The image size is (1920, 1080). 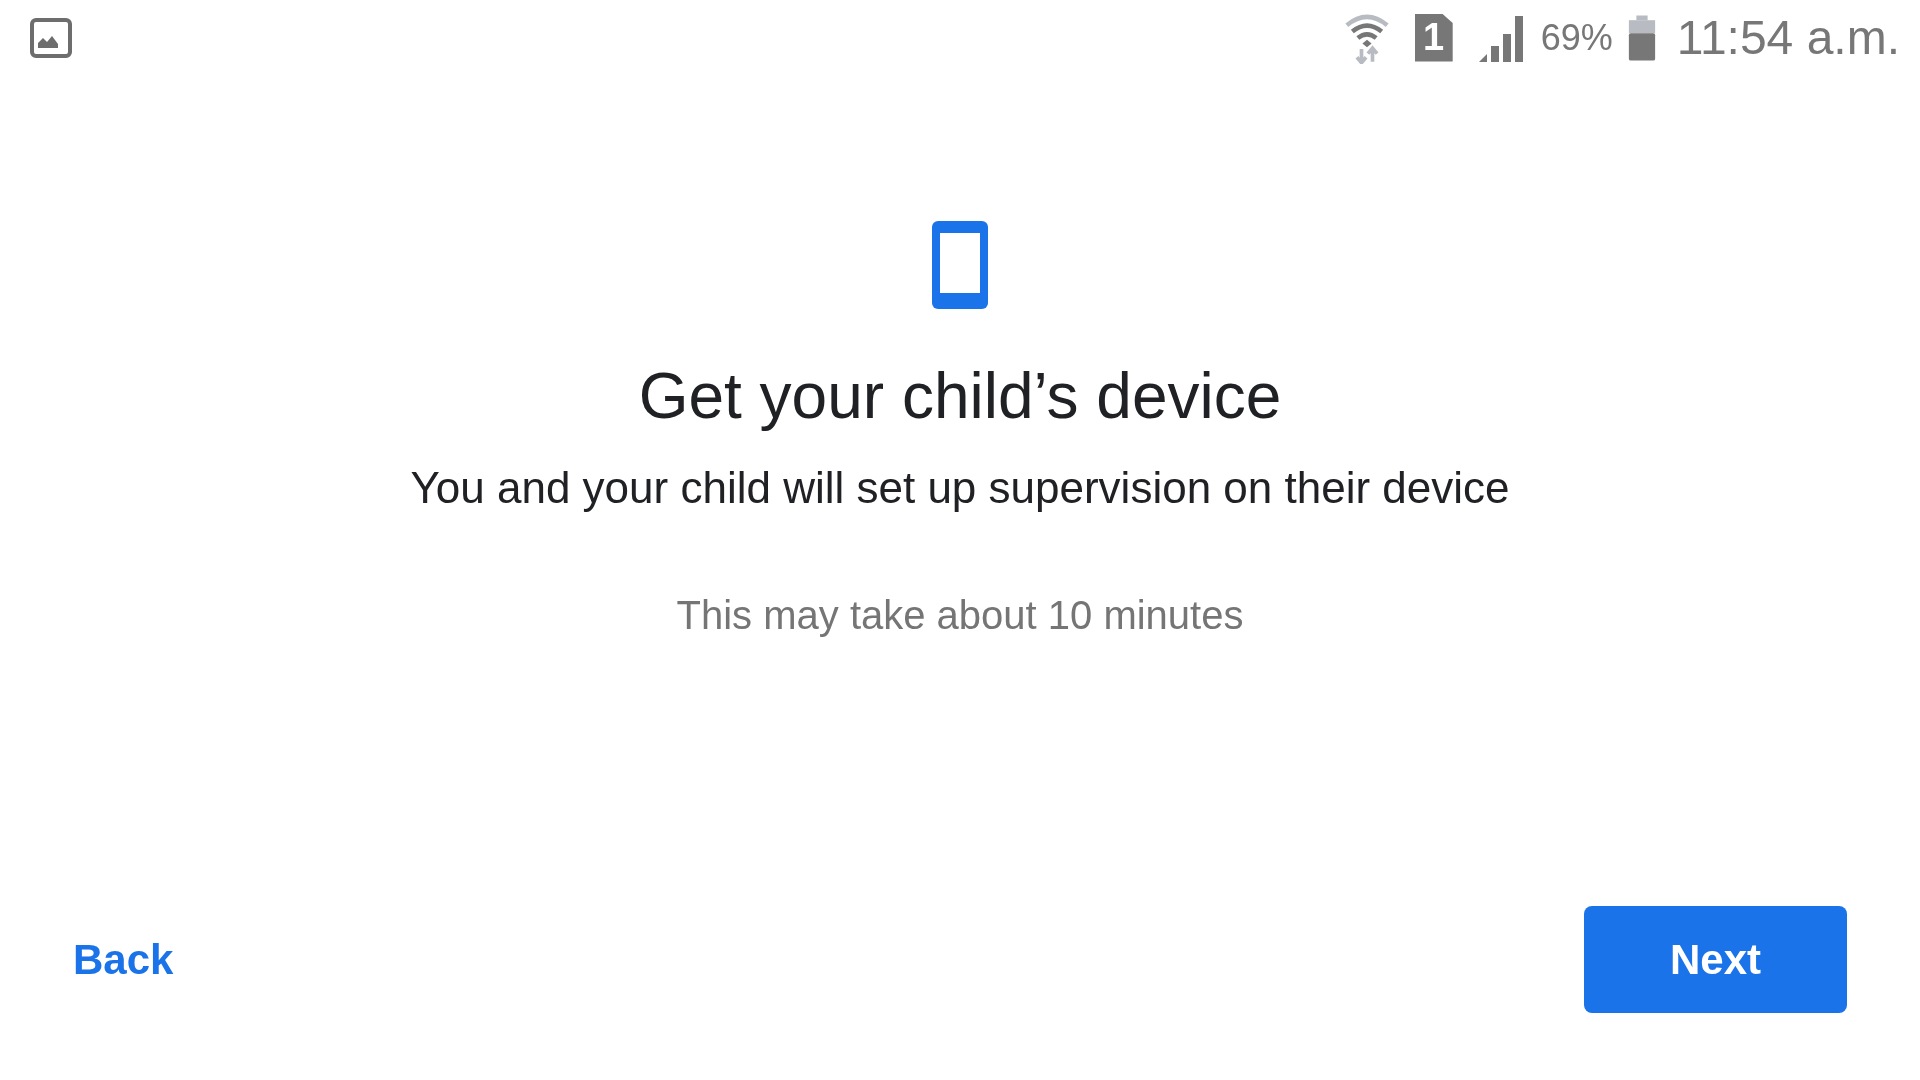 I want to click on clock: 11:54 a.m., so click(x=1788, y=37).